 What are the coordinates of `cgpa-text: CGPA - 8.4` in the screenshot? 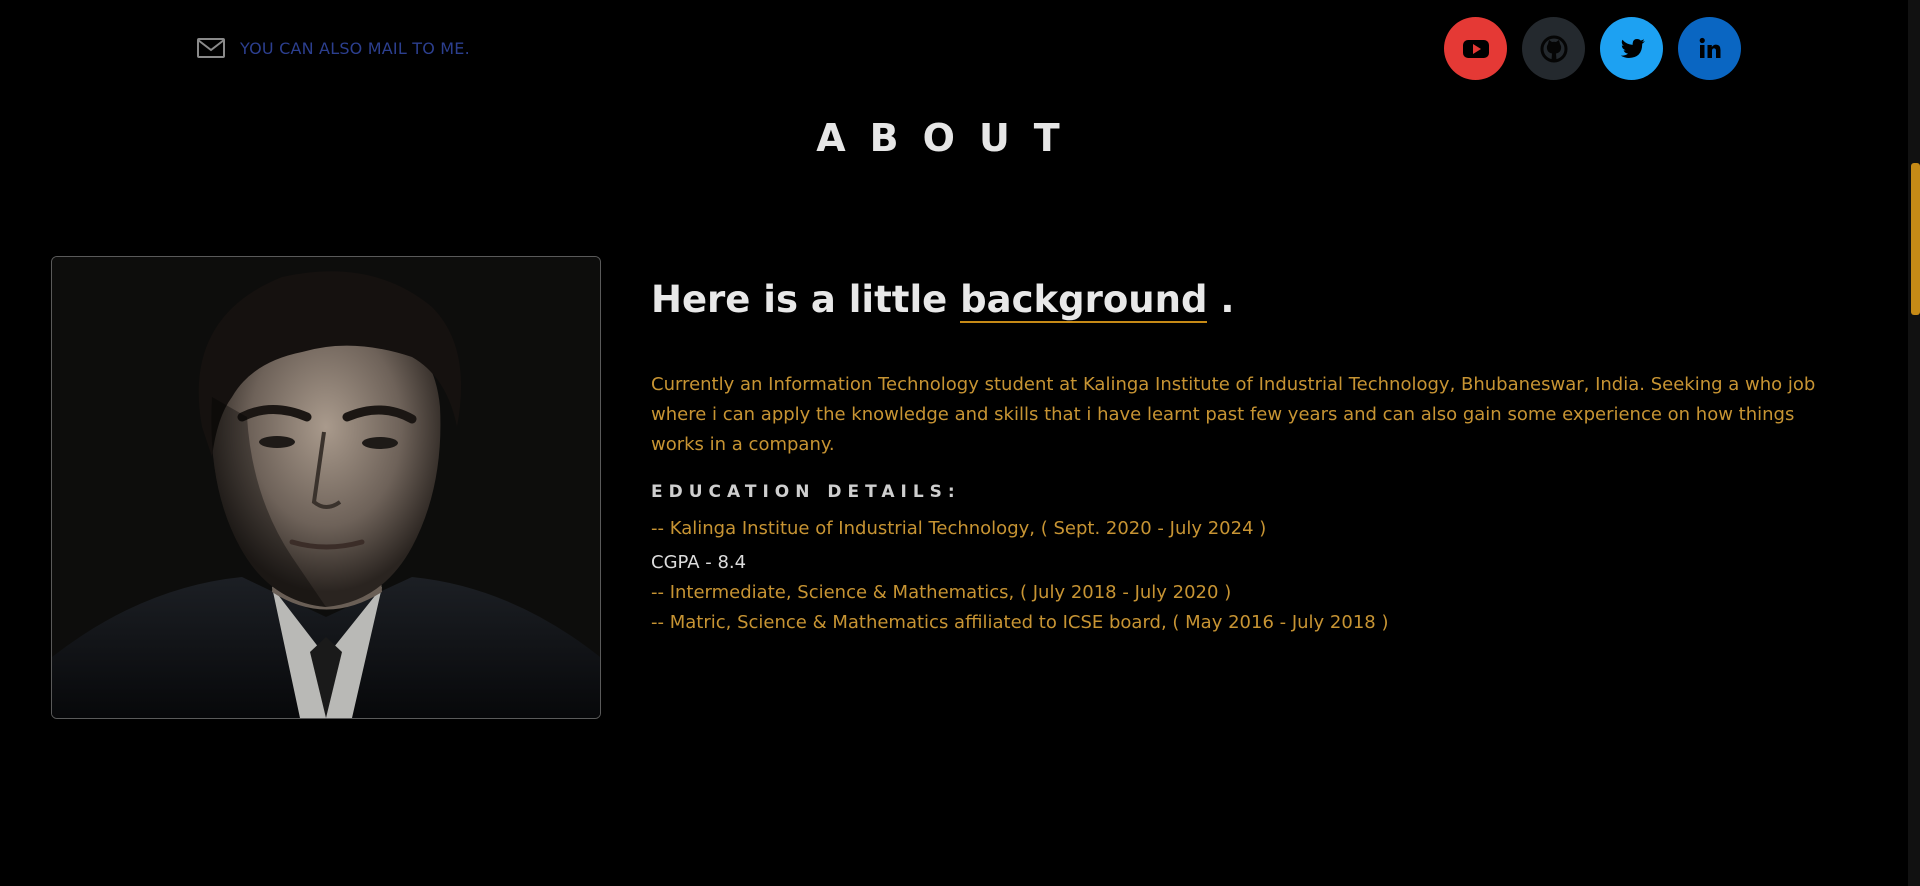 It's located at (699, 562).